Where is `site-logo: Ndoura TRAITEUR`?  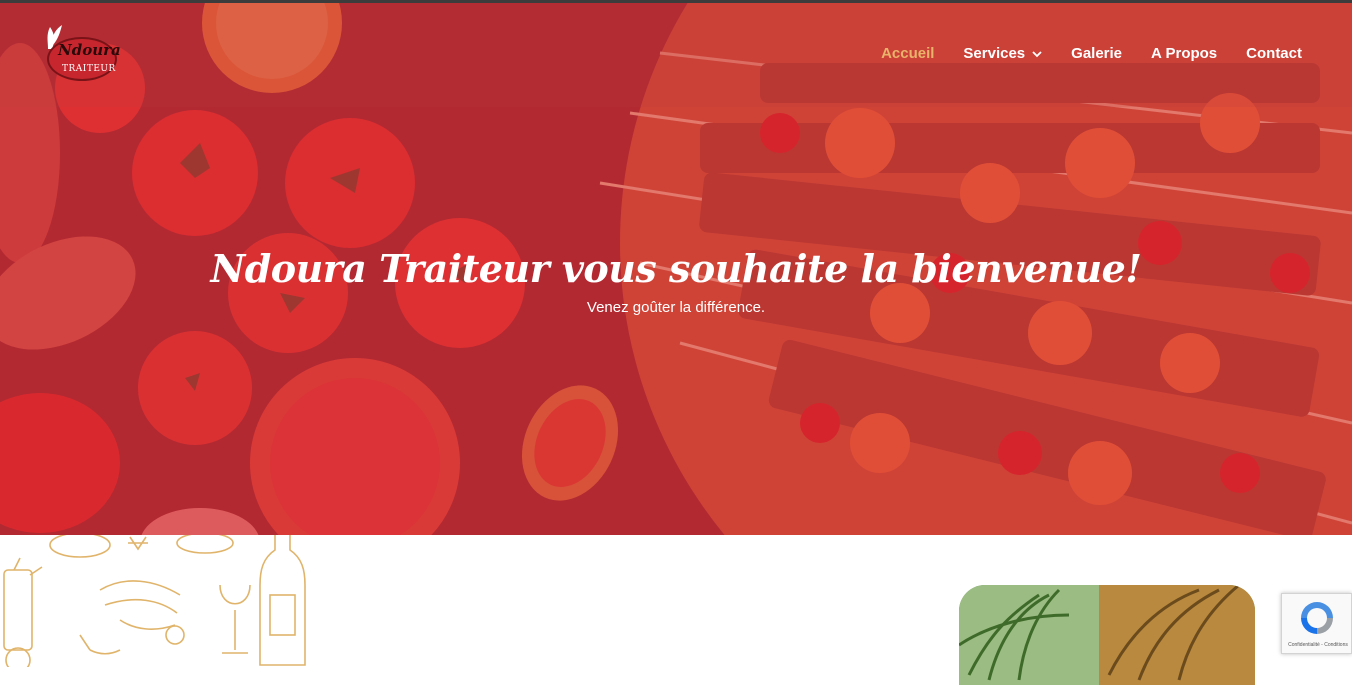 site-logo: Ndoura TRAITEUR is located at coordinates (82, 55).